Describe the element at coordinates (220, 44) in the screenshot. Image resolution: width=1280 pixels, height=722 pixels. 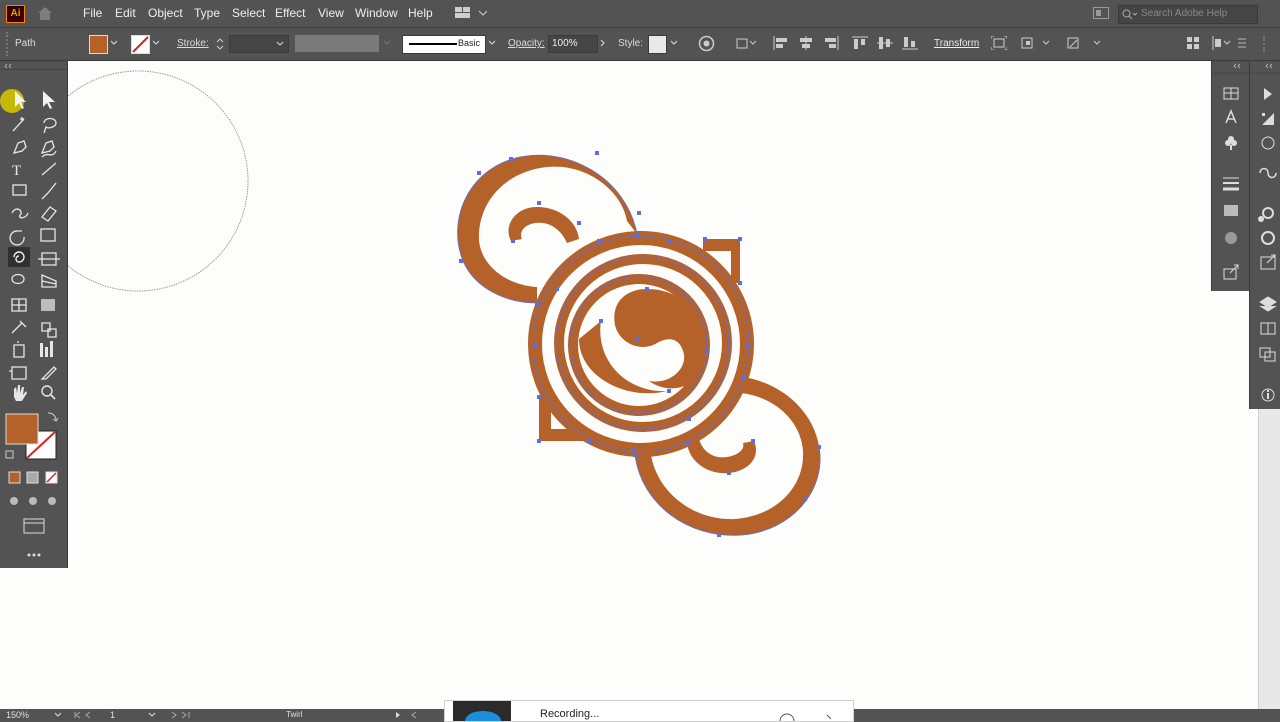
I see `stroke-weight-stepper` at that location.